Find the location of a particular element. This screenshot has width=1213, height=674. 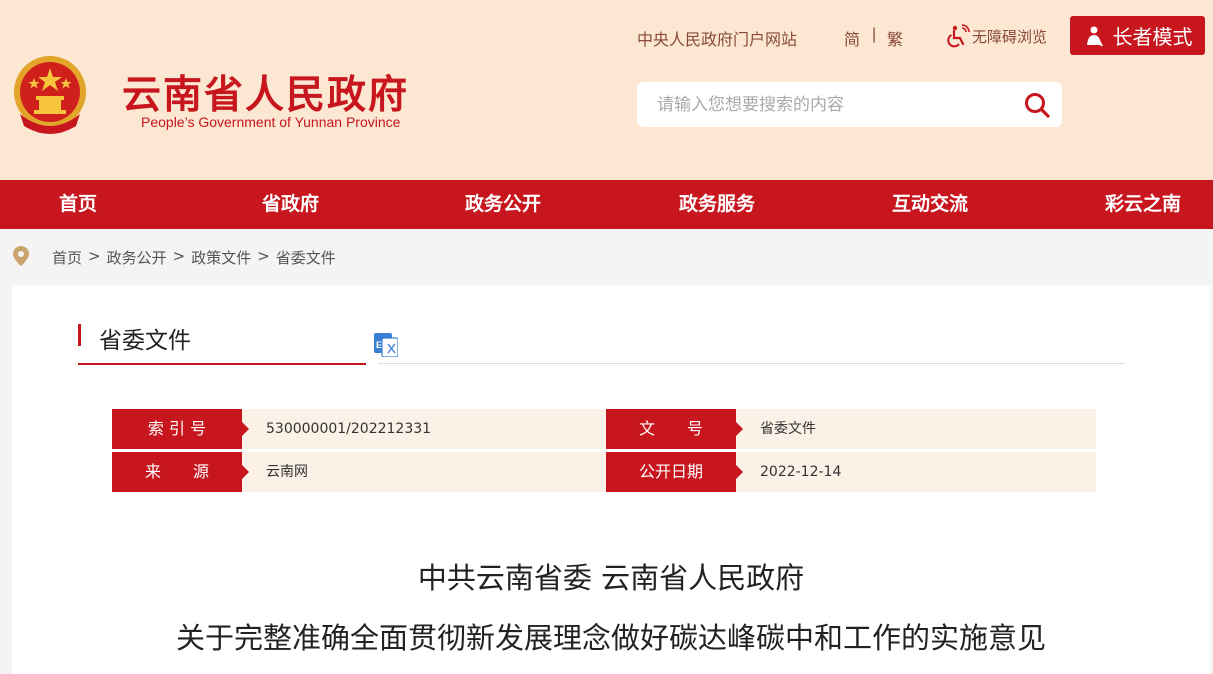

traditional-chinese-link: 繁 is located at coordinates (895, 38).